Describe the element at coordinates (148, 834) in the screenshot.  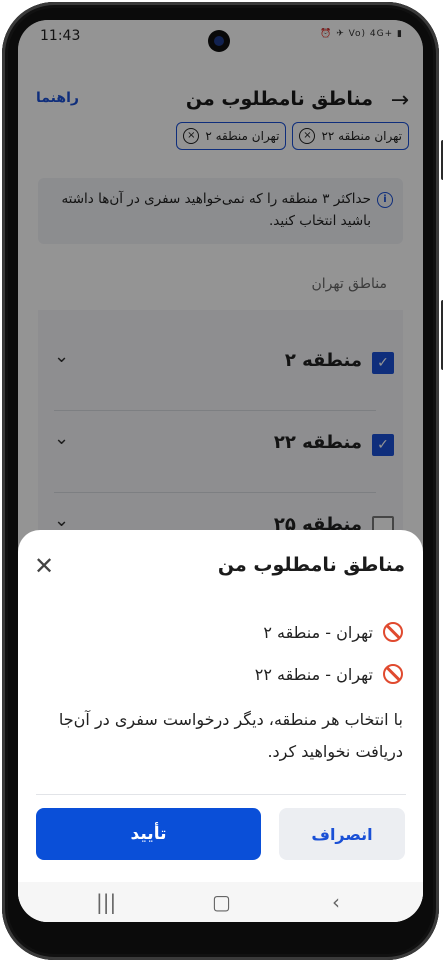
I see `confirm-button: تأیید` at that location.